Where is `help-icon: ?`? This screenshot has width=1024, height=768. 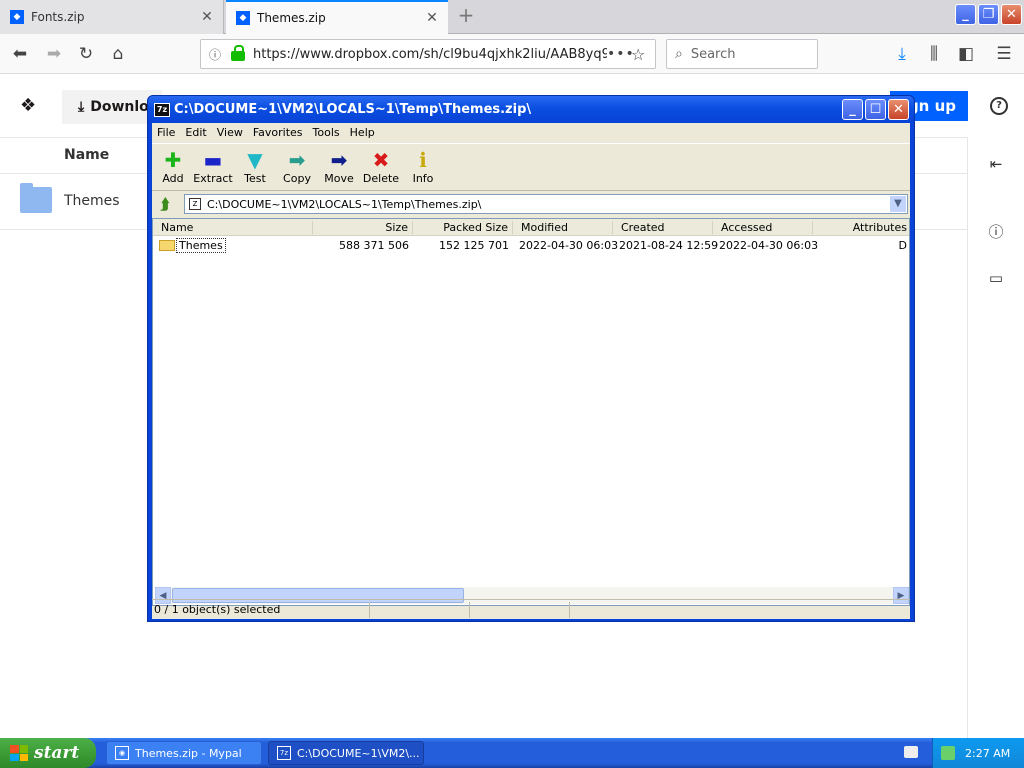
help-icon: ? is located at coordinates (999, 106).